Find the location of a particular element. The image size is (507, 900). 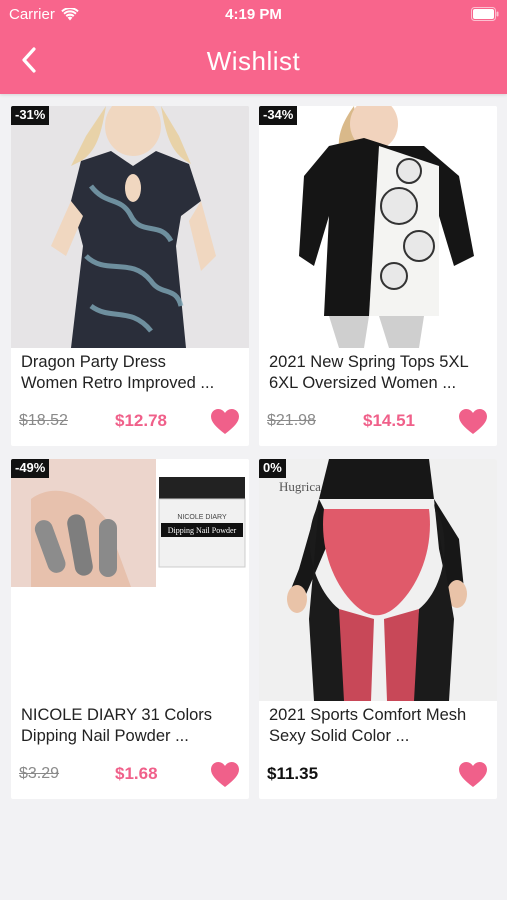

top-photo-icon is located at coordinates (378, 227).